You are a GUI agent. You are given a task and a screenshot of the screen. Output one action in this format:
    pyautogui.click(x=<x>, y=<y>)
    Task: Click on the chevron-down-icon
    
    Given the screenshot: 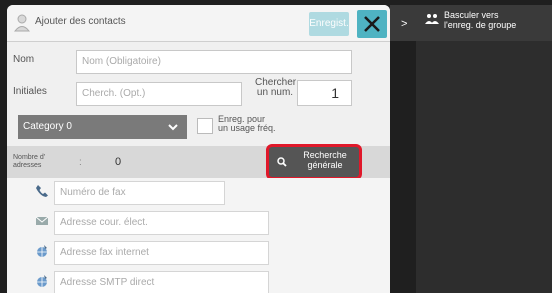 What is the action you would take?
    pyautogui.click(x=173, y=127)
    